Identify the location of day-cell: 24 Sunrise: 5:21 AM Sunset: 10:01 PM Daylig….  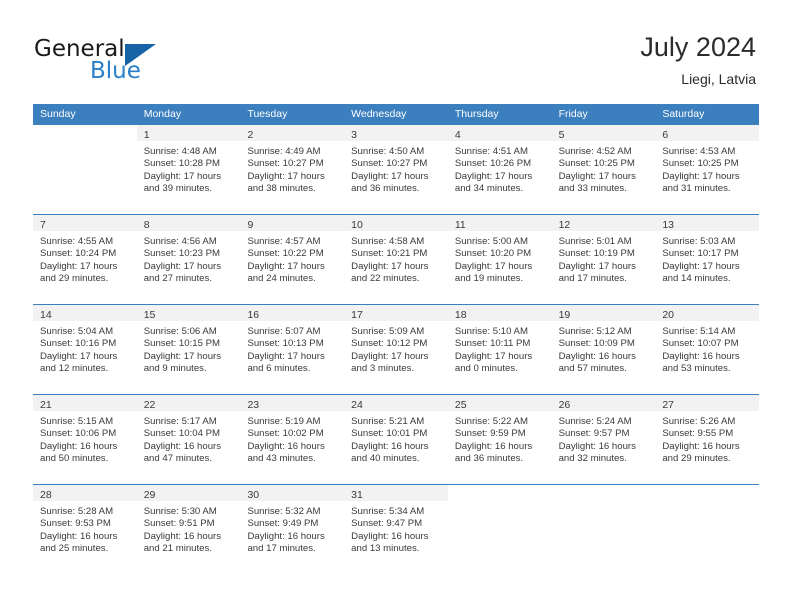
(396, 439).